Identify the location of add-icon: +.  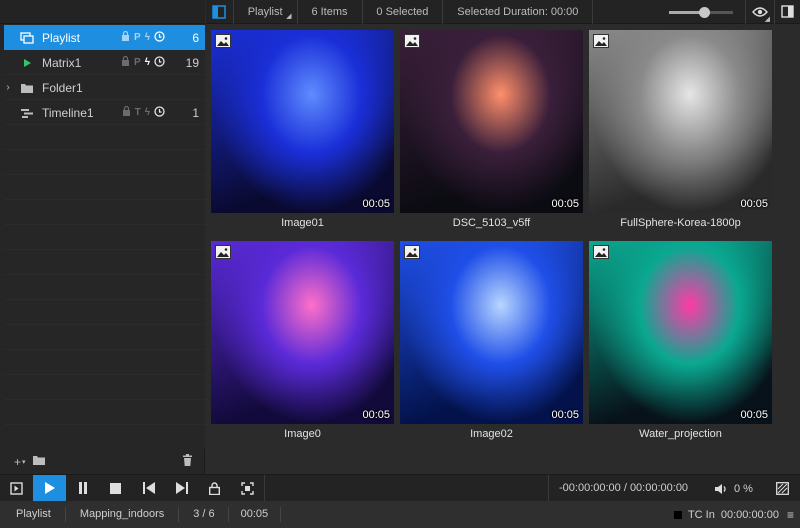
(17, 462).